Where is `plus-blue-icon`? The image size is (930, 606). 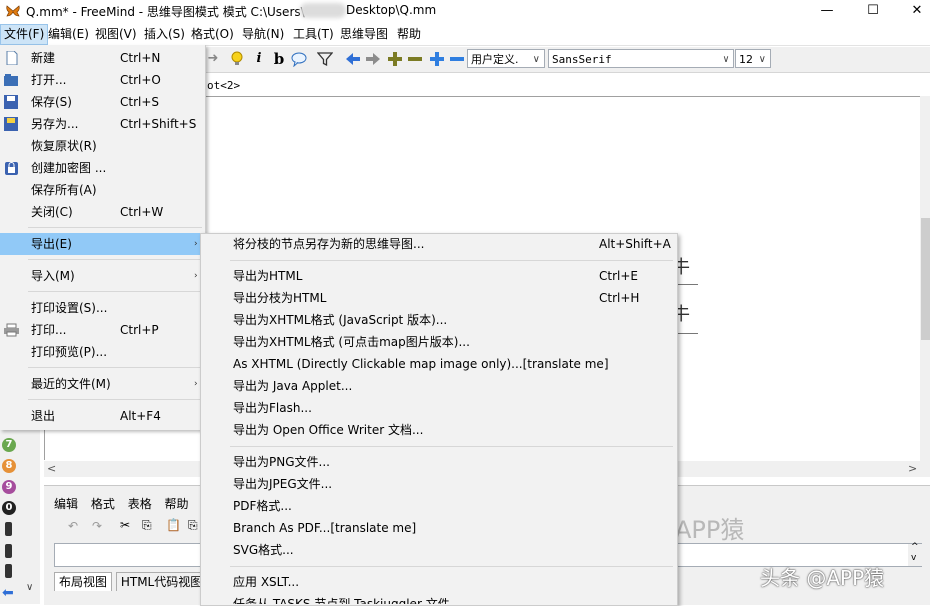
plus-blue-icon is located at coordinates (437, 59).